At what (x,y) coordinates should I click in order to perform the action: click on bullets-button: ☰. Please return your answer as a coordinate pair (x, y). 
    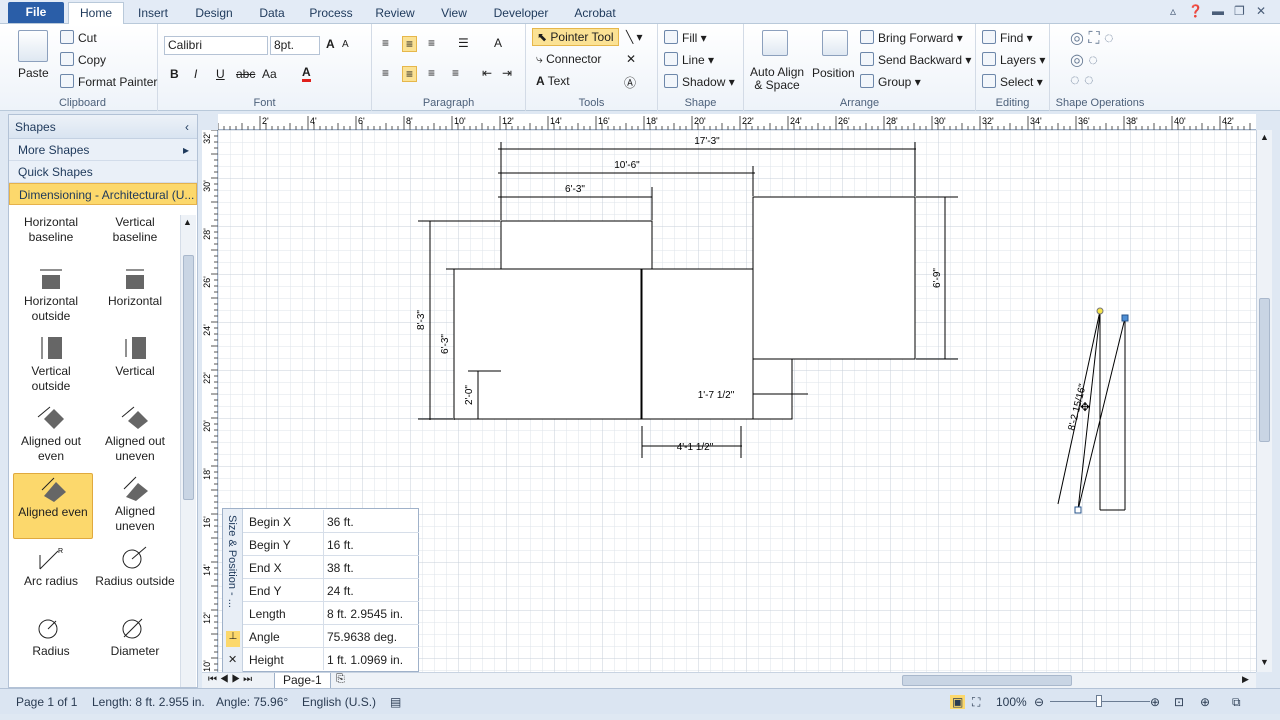
    Looking at the image, I should click on (463, 43).